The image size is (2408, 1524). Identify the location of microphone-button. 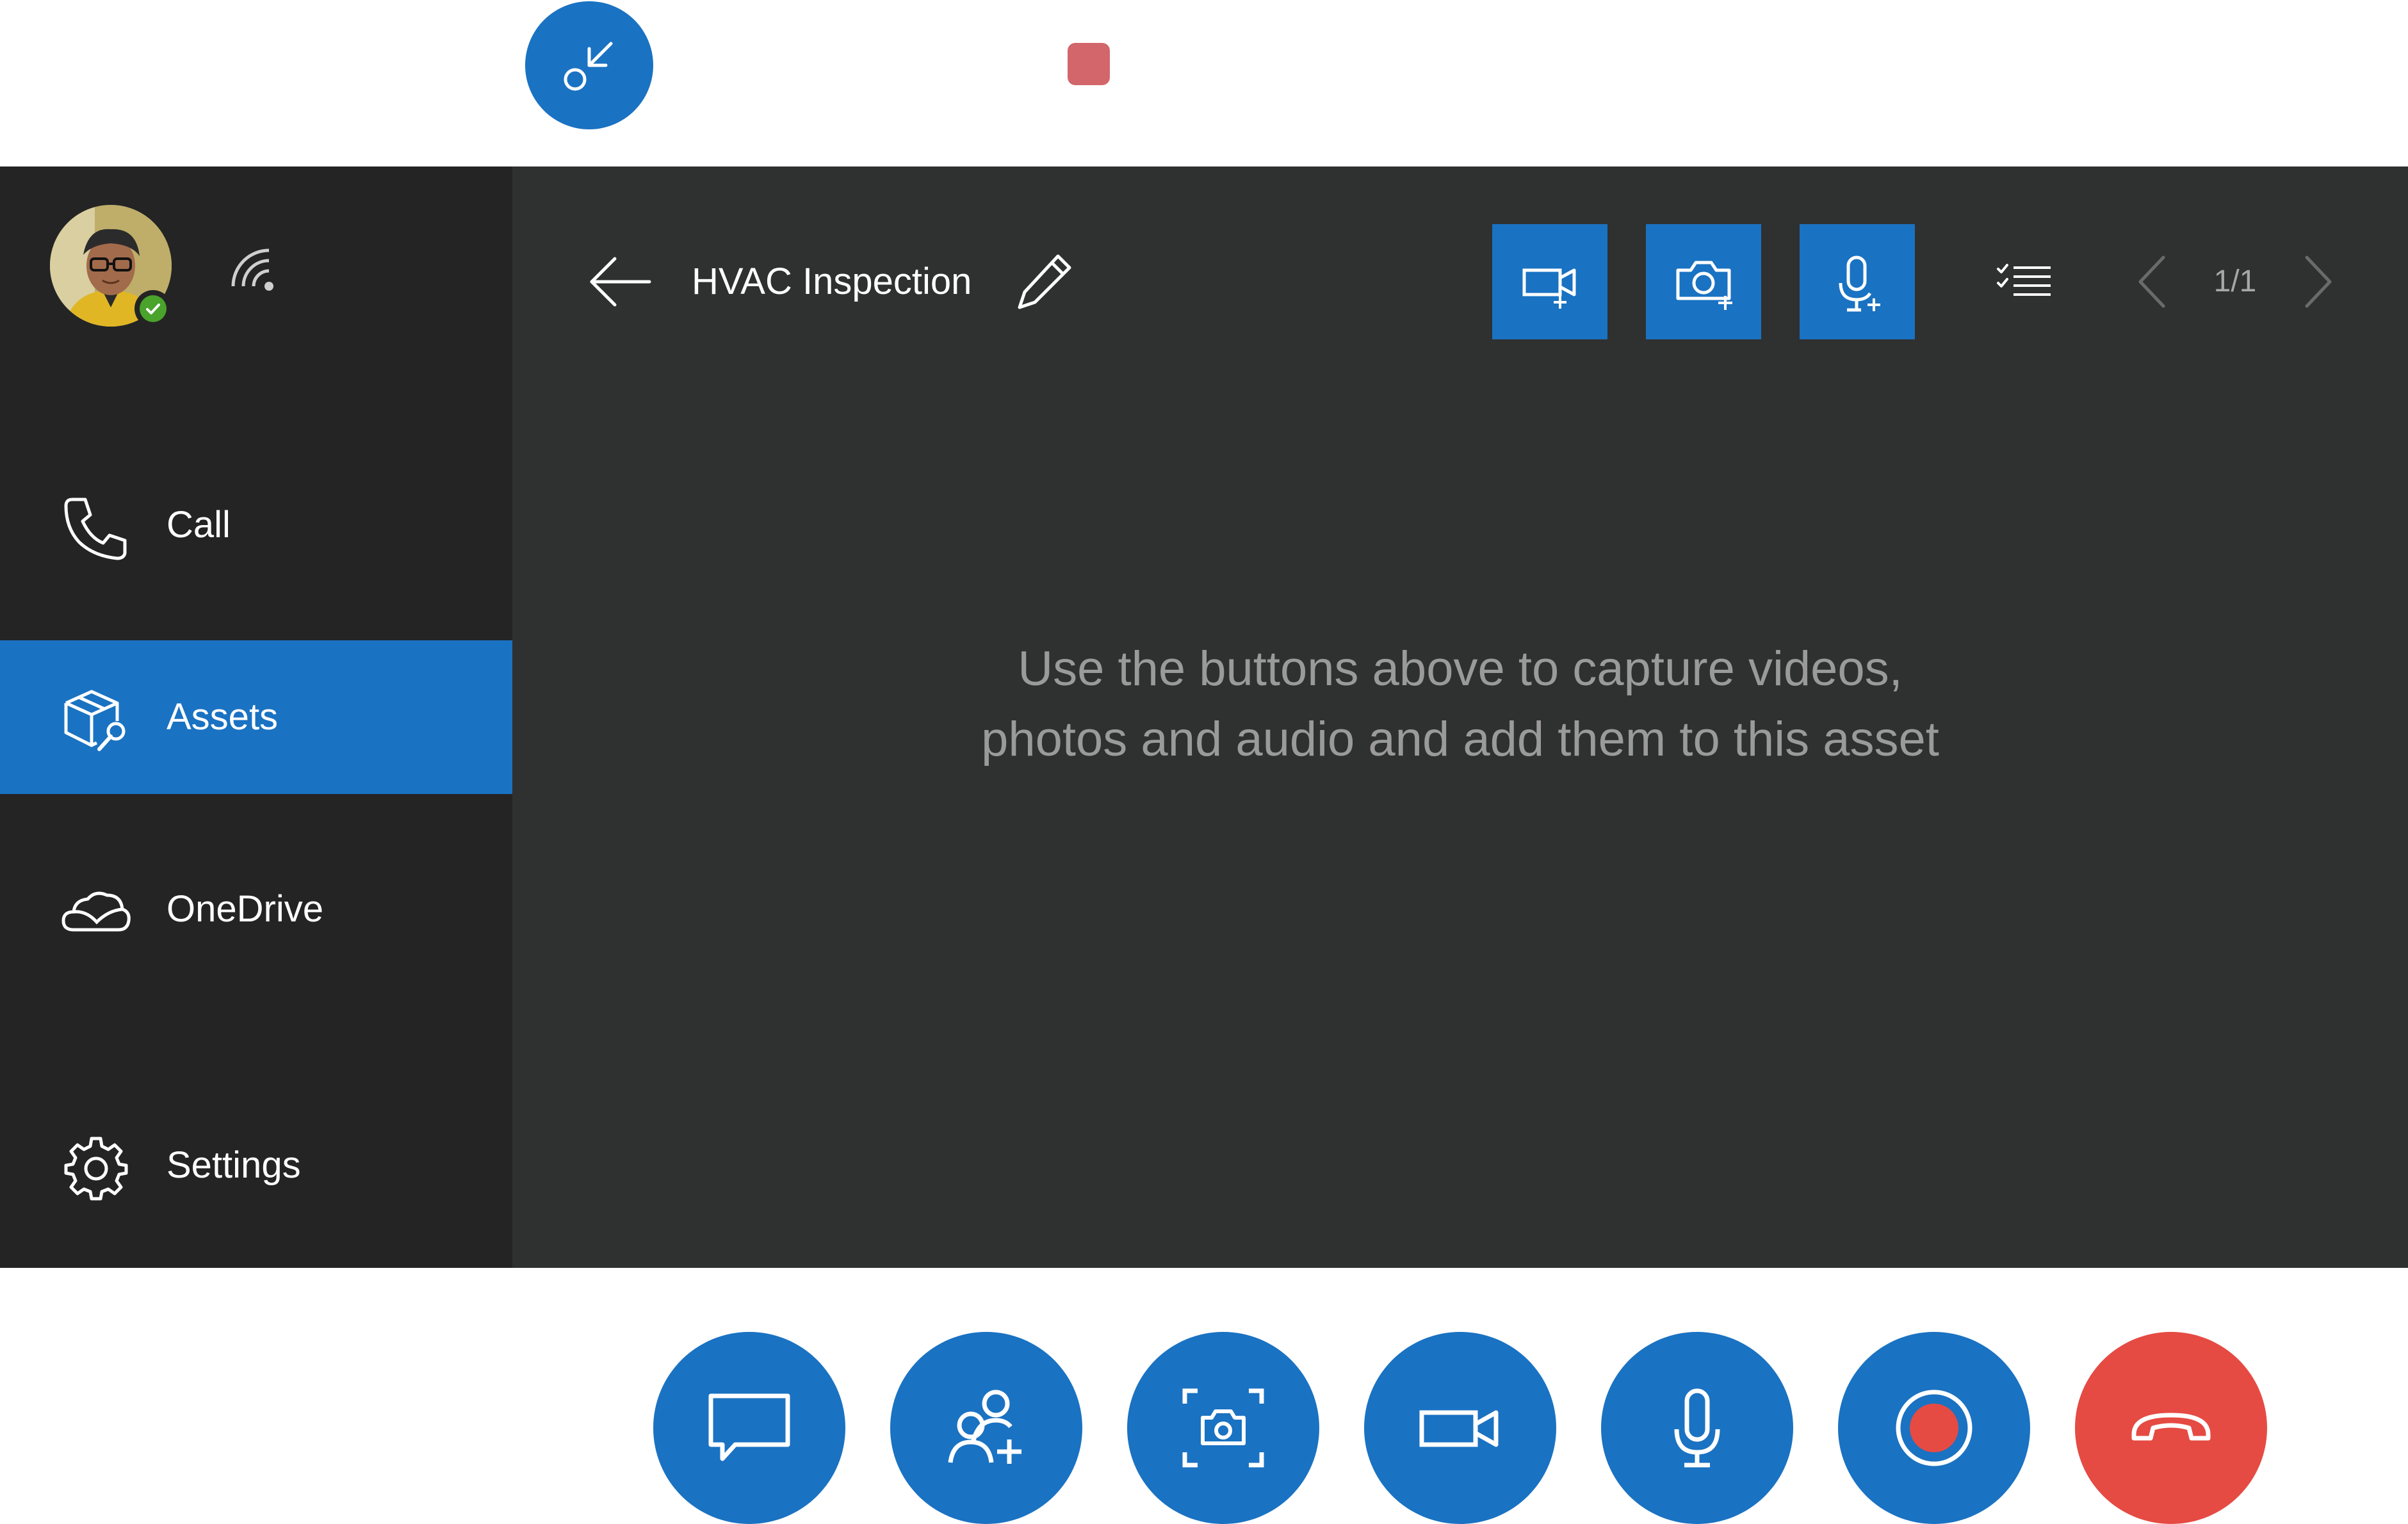
(1697, 1428).